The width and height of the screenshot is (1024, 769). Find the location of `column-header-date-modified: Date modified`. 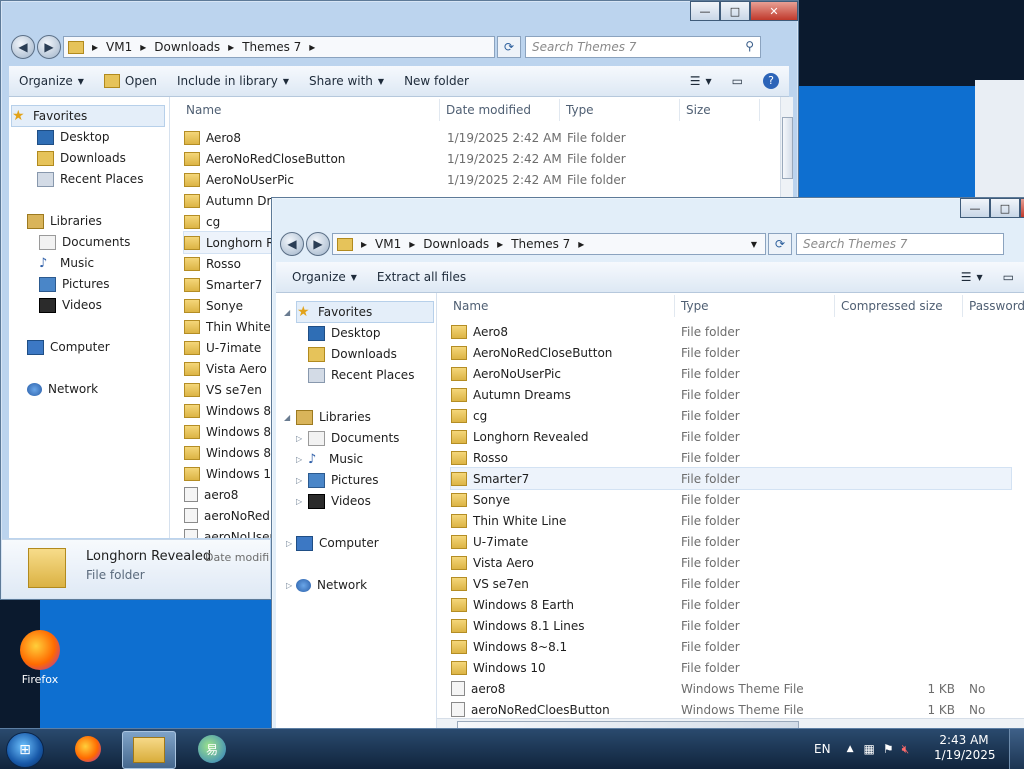

column-header-date-modified: Date modified is located at coordinates (500, 110).